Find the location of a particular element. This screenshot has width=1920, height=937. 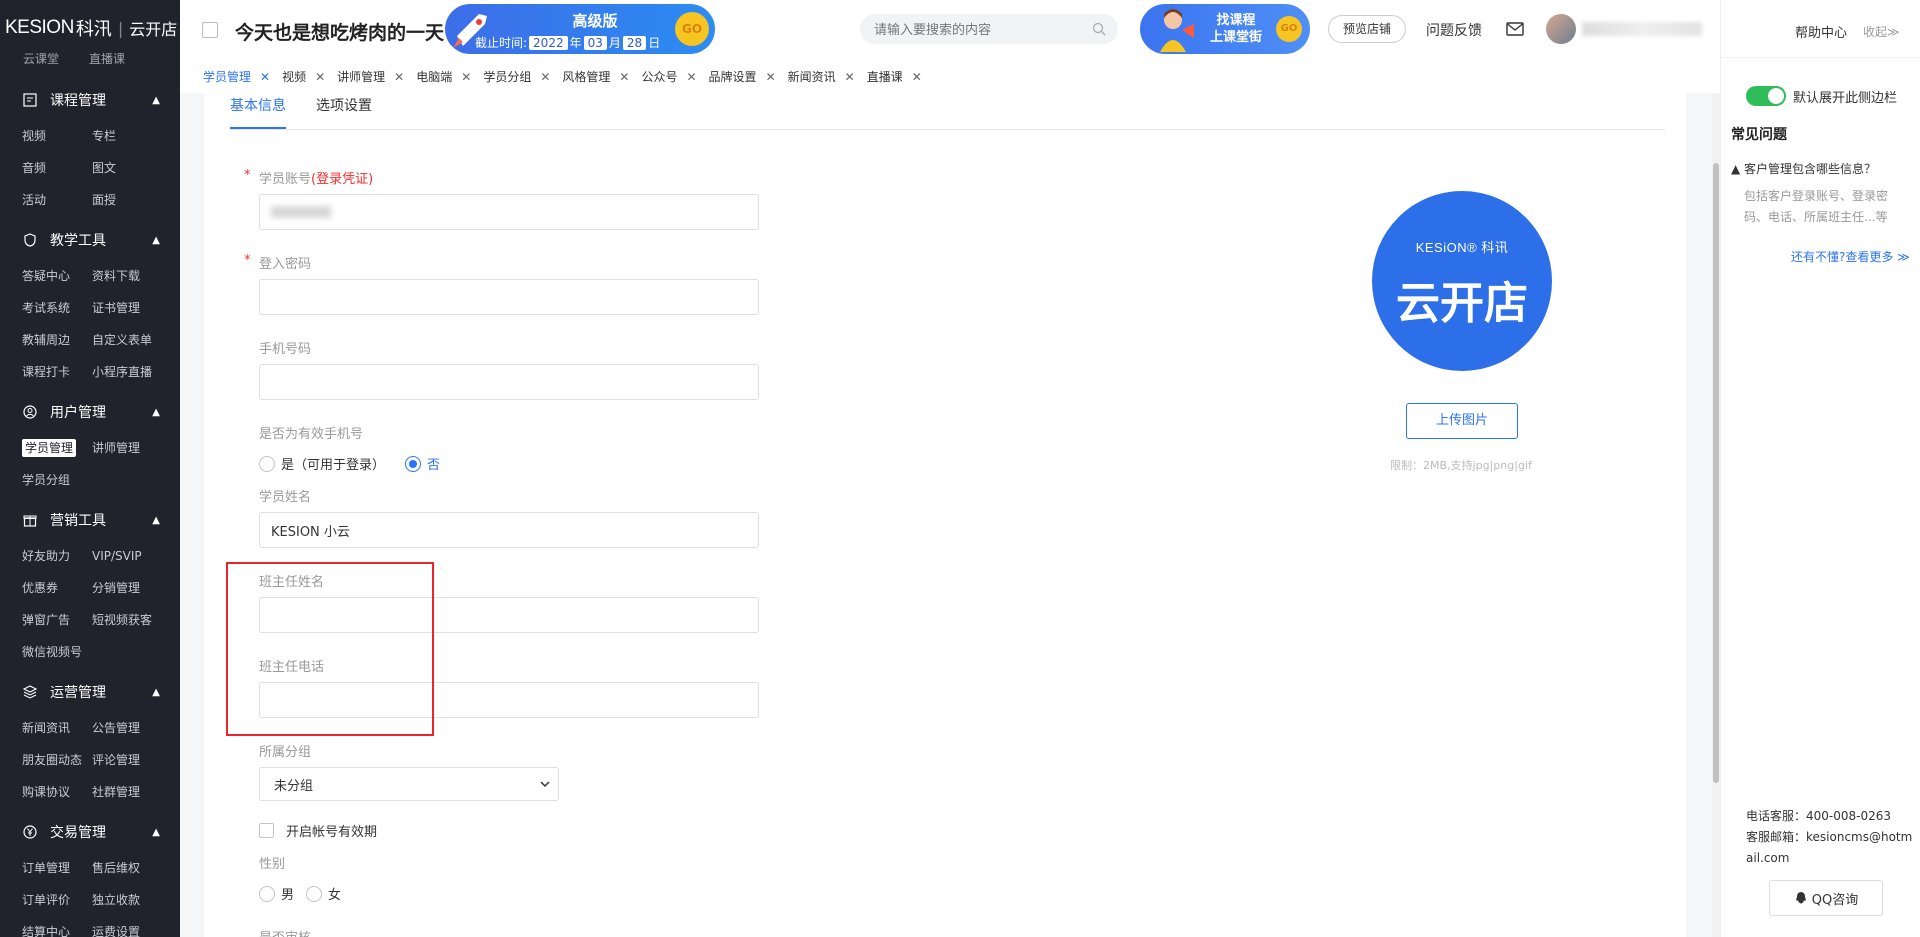

sidebar-item-order-reviews: 订单评价 is located at coordinates (57, 900).